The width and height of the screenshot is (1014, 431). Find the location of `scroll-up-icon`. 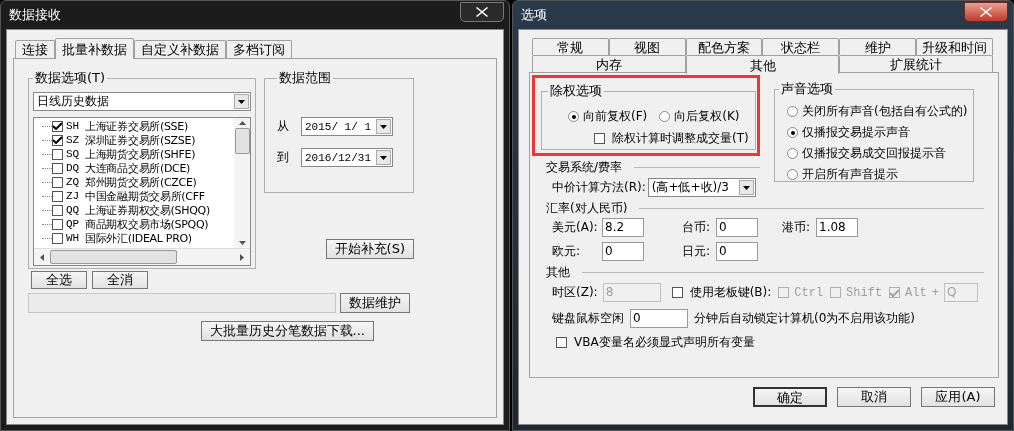

scroll-up-icon is located at coordinates (242, 123).